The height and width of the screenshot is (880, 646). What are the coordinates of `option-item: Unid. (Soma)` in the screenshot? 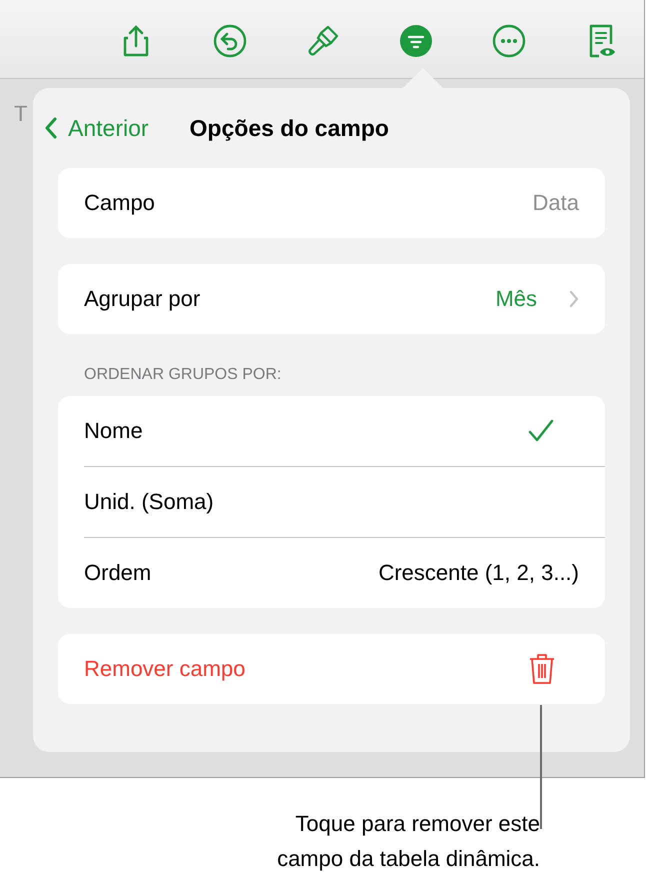 It's located at (331, 502).